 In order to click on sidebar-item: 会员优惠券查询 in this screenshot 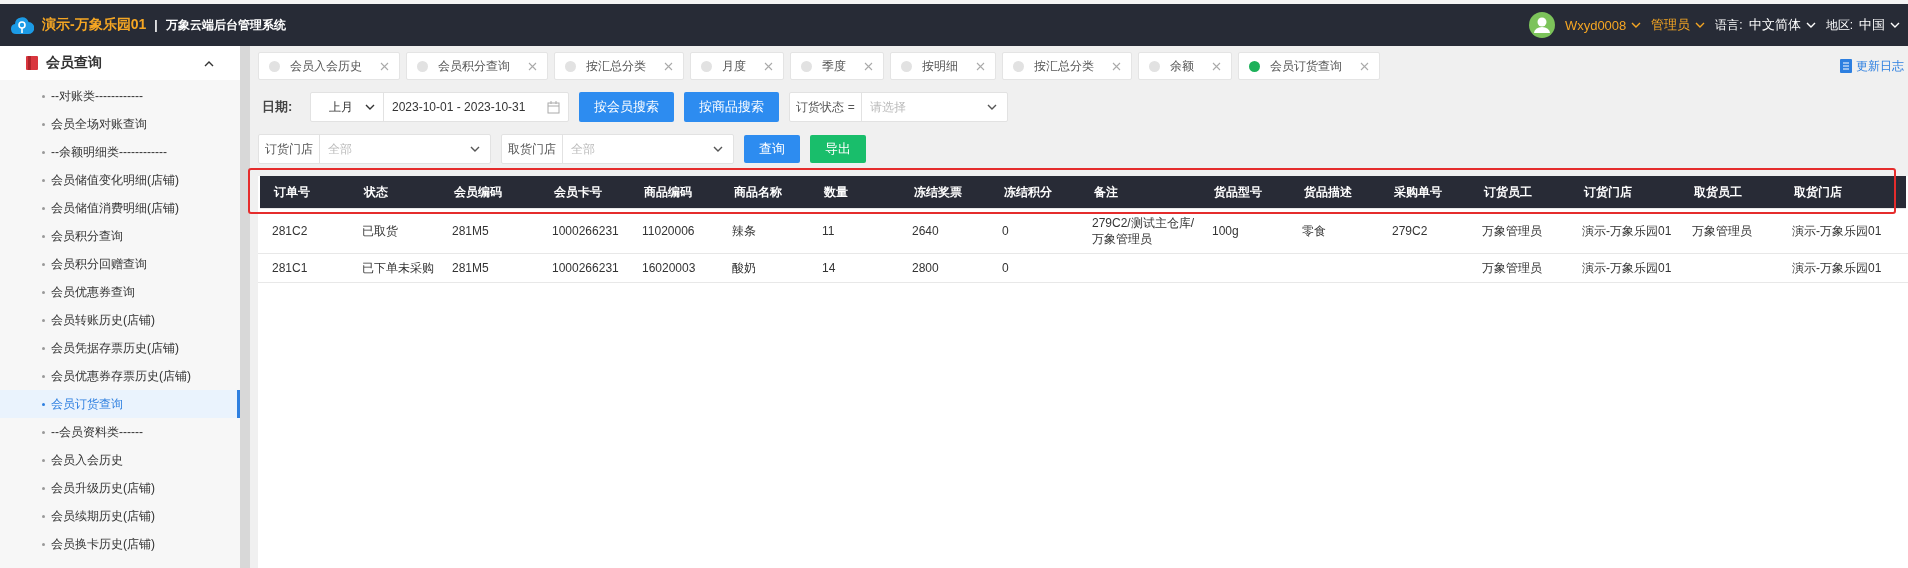, I will do `click(120, 292)`.